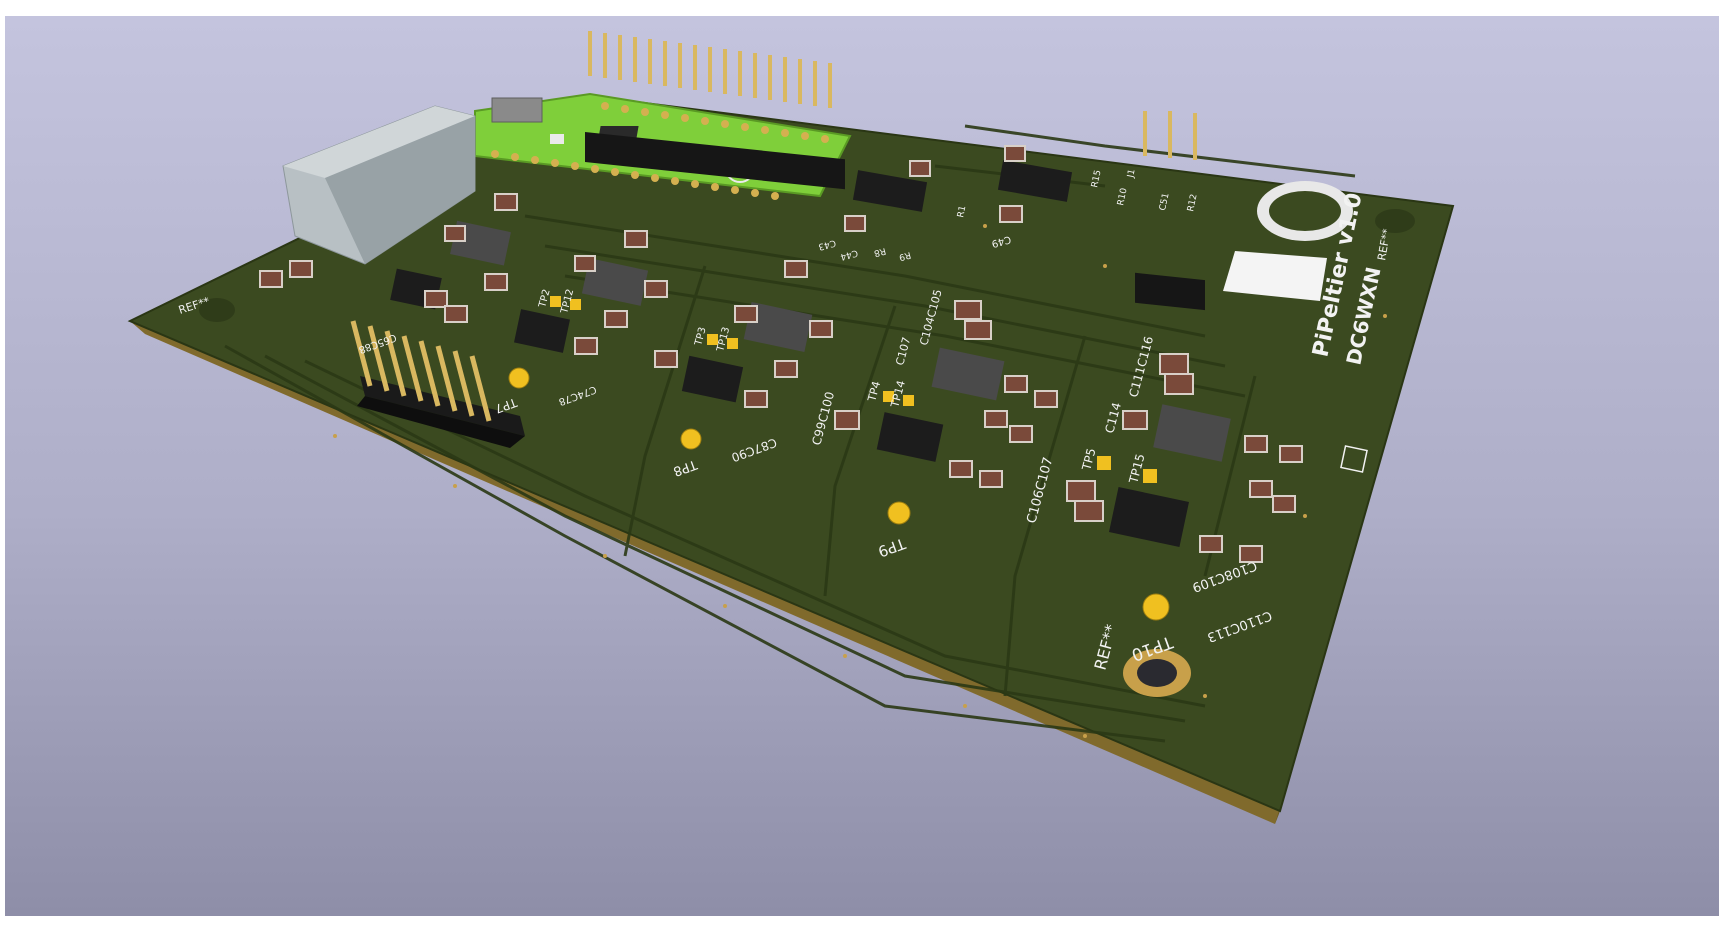  What do you see at coordinates (691, 439) in the screenshot?
I see `tp8-pad` at bounding box center [691, 439].